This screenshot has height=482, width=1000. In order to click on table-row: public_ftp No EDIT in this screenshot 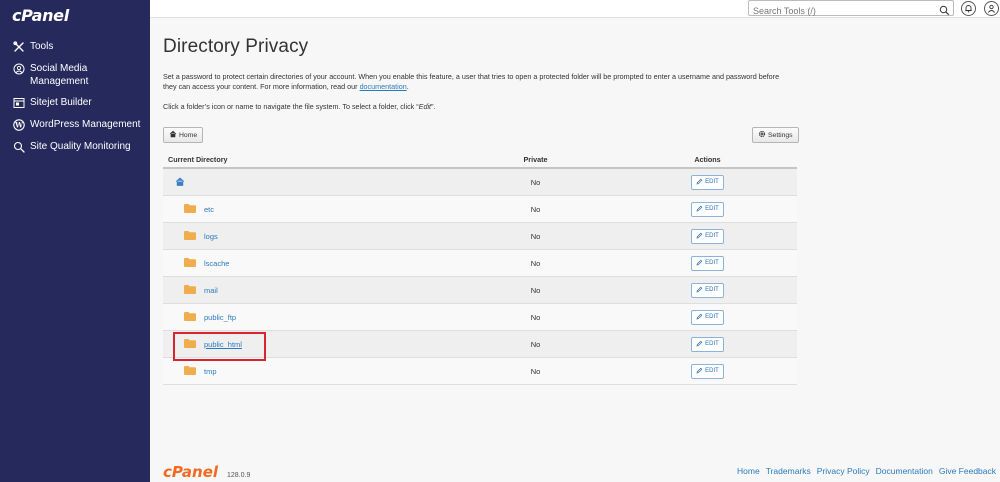, I will do `click(480, 317)`.